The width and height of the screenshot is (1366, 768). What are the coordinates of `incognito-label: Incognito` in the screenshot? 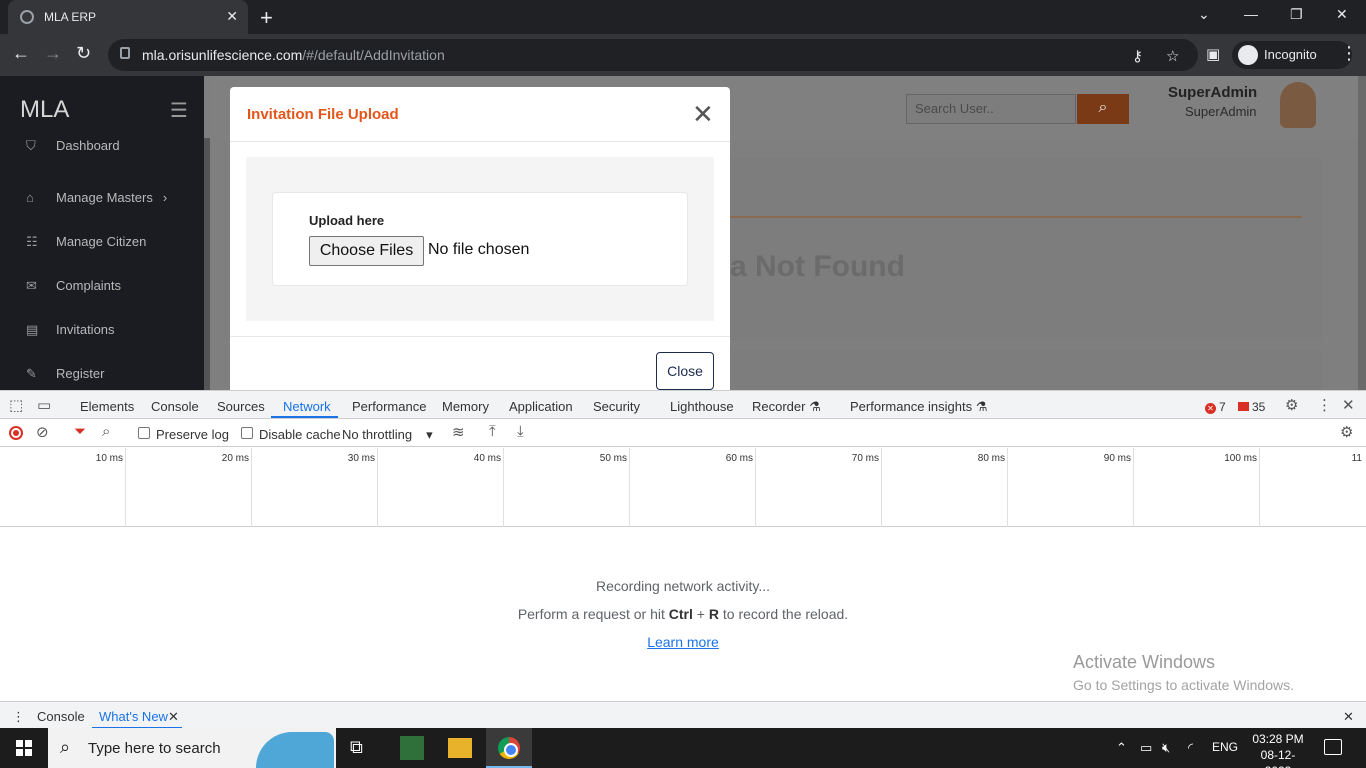 It's located at (1290, 54).